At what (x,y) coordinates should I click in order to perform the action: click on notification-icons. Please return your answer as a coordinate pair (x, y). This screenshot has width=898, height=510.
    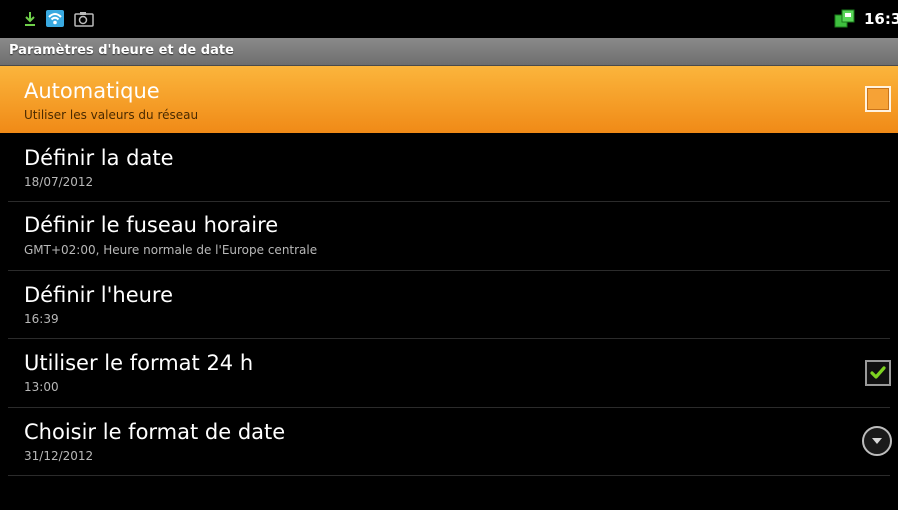
    Looking at the image, I should click on (59, 18).